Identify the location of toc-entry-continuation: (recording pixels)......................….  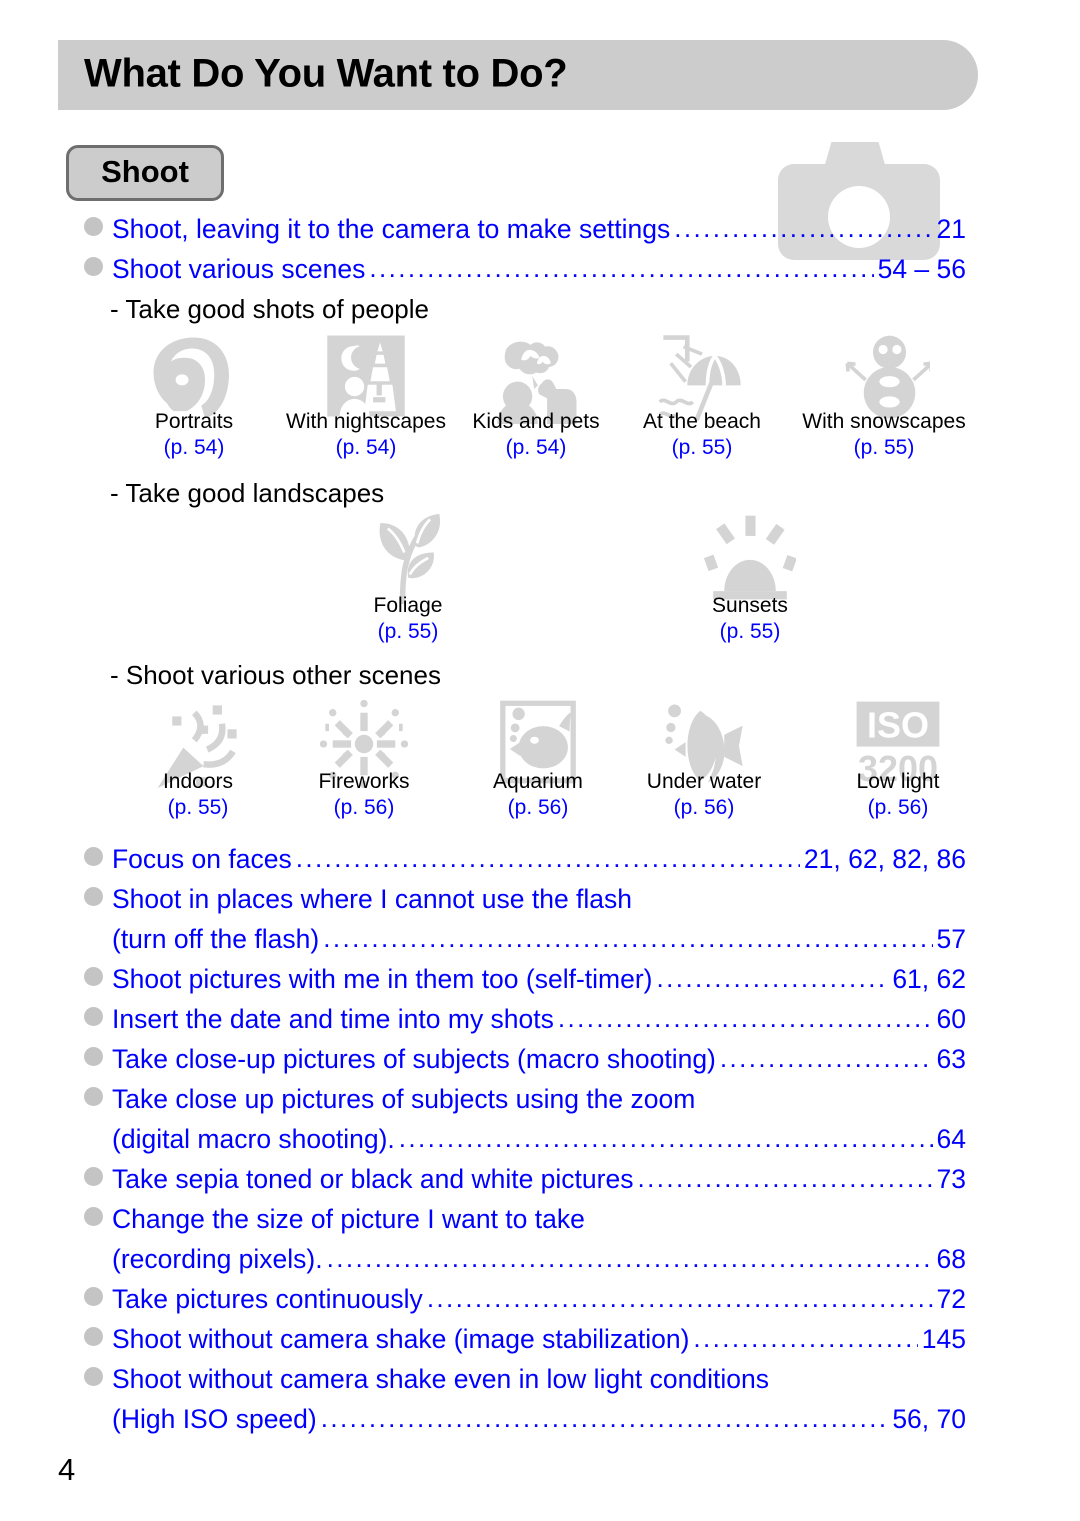
(539, 1259).